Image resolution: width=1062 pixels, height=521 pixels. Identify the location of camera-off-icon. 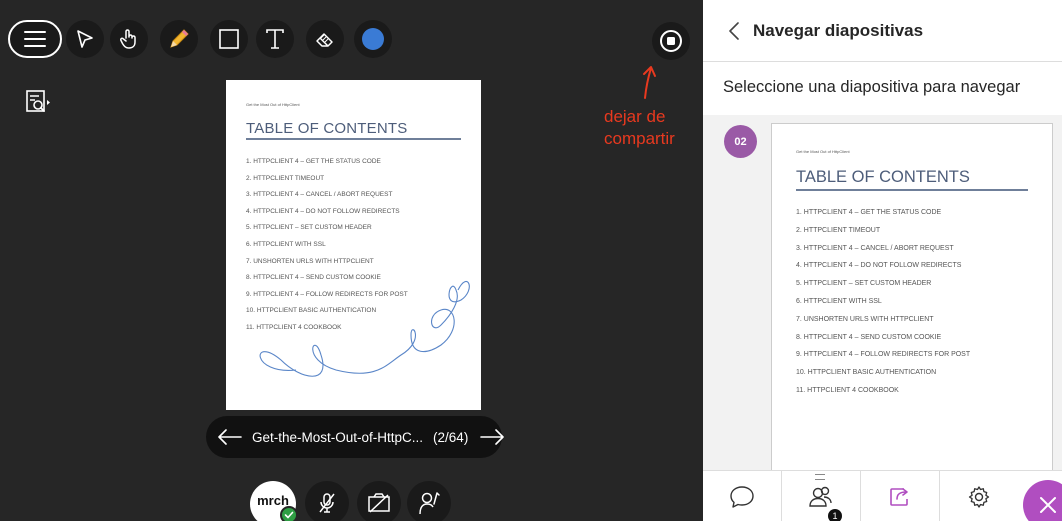
(379, 503).